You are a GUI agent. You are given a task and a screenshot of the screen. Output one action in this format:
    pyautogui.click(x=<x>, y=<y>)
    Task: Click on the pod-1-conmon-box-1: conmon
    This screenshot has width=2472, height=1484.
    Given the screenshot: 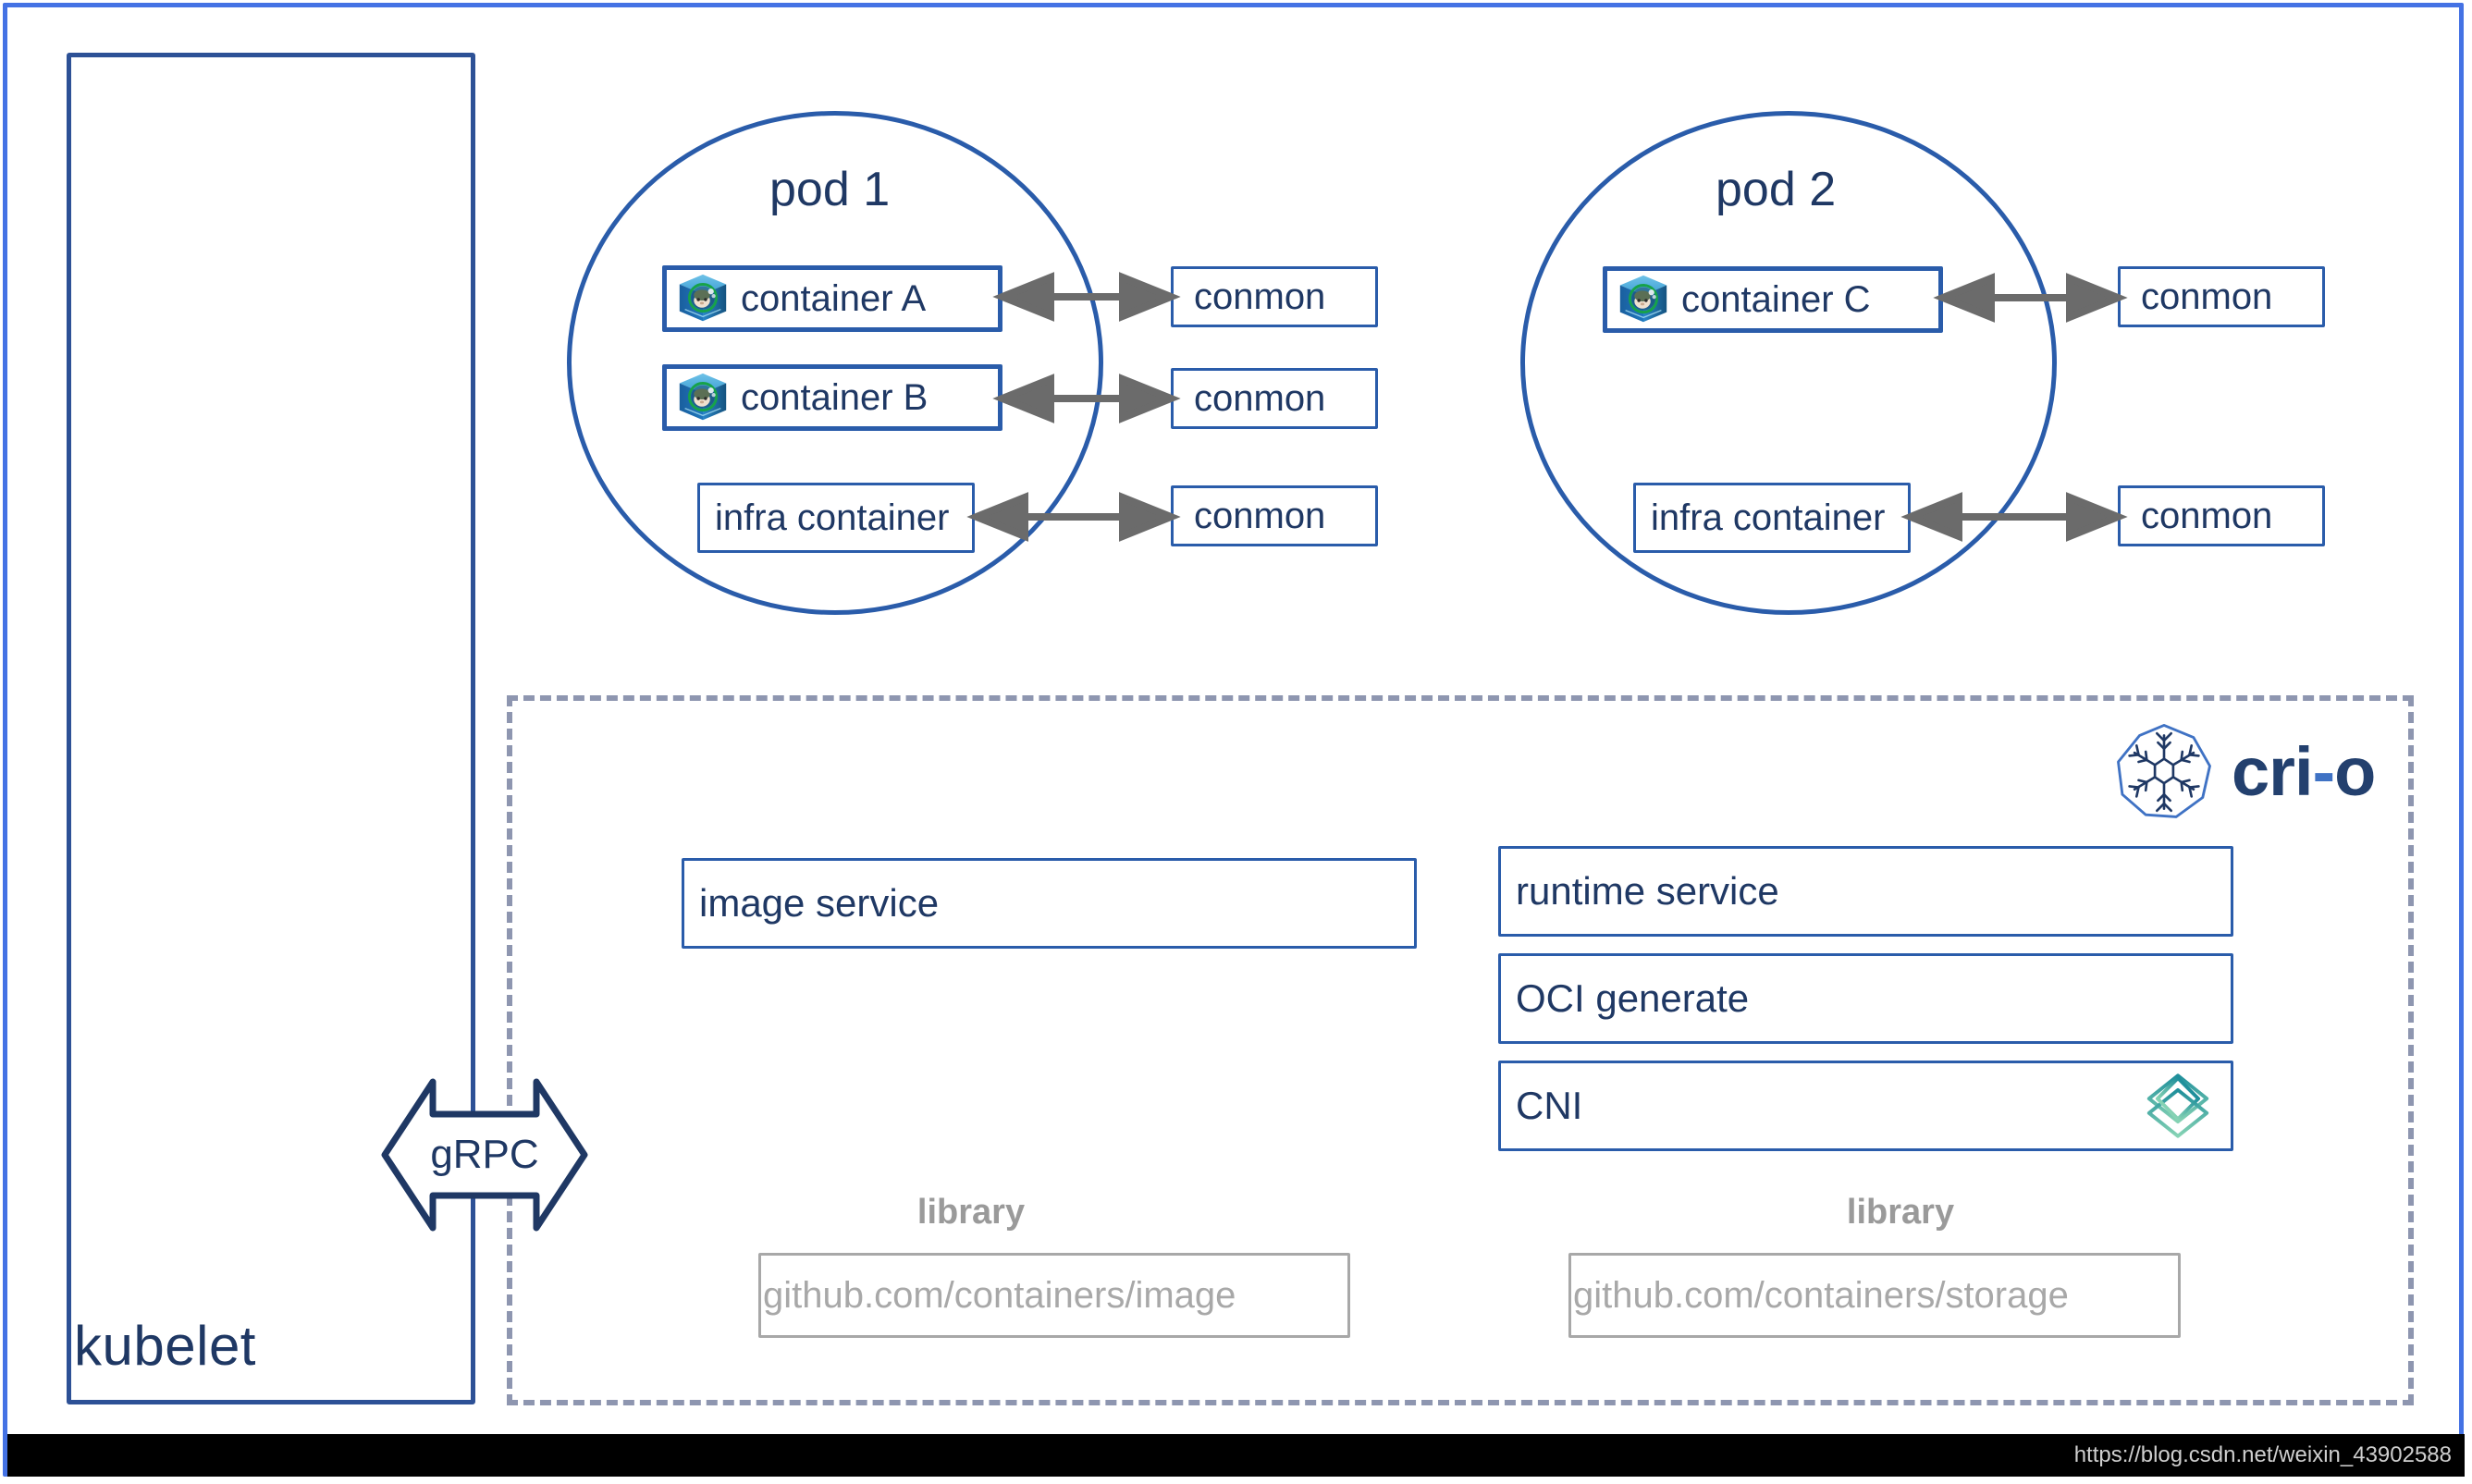 What is the action you would take?
    pyautogui.click(x=1274, y=296)
    